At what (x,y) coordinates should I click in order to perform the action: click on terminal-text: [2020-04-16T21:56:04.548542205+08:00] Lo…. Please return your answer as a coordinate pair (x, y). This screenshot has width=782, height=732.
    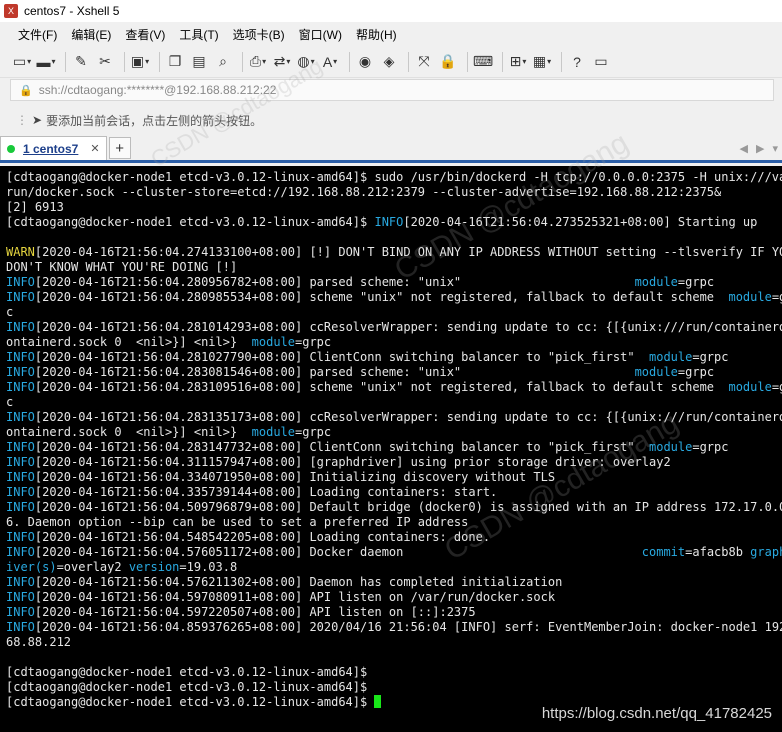
    Looking at the image, I should click on (262, 537).